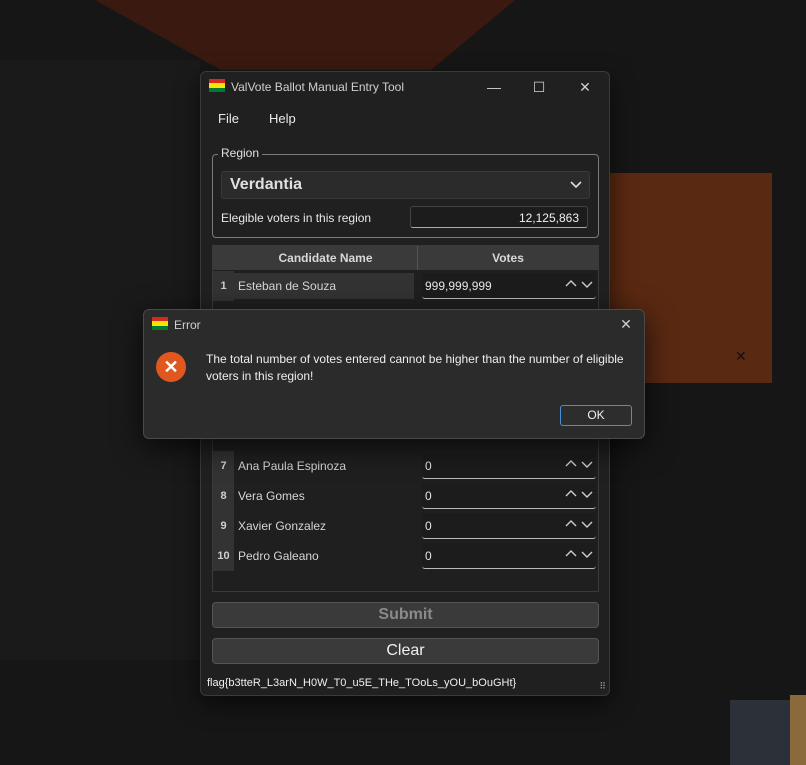  I want to click on header-votes: Votes, so click(508, 258).